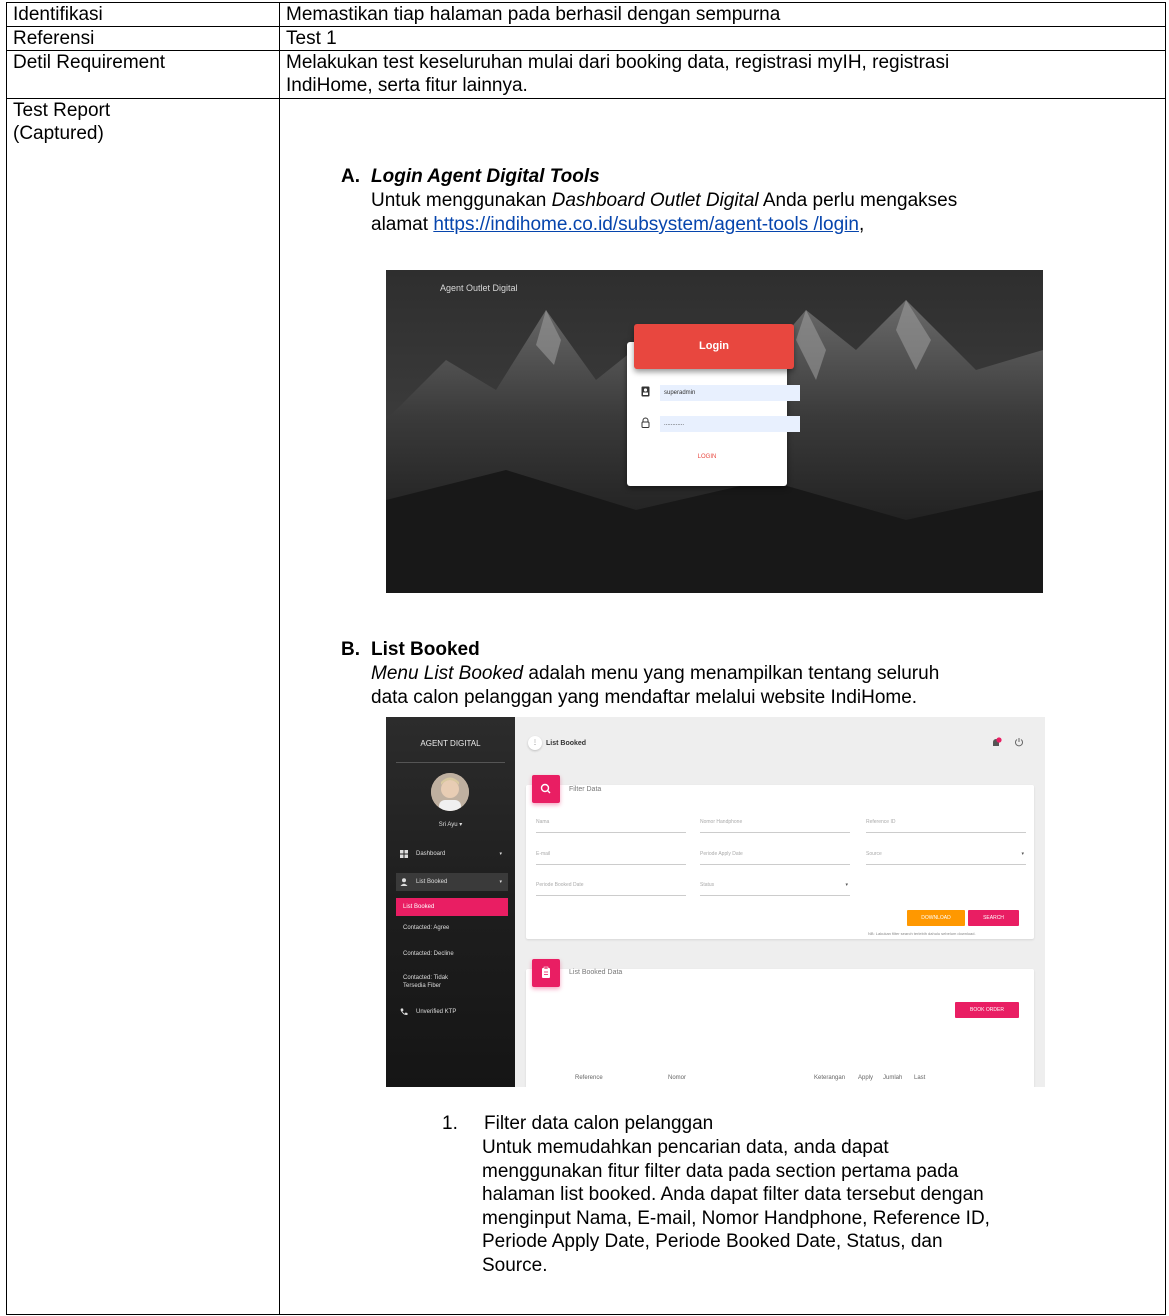 The width and height of the screenshot is (1169, 1316). I want to click on sidebar-item-dashboard: Dashboard ▾, so click(452, 854).